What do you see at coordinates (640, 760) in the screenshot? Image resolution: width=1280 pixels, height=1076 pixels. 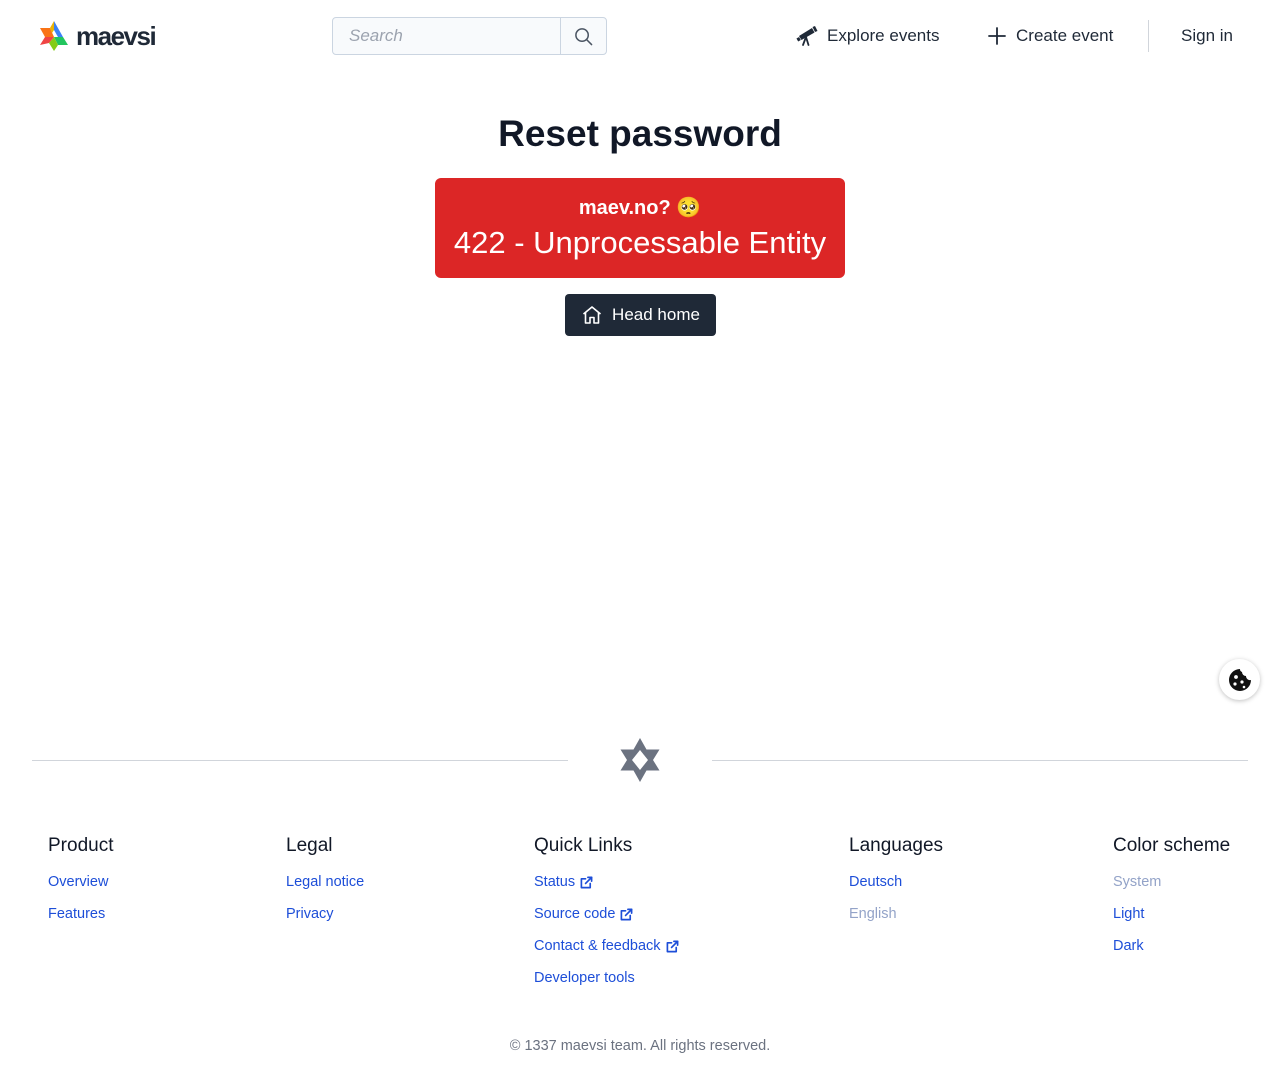 I see `footer-star-icon` at bounding box center [640, 760].